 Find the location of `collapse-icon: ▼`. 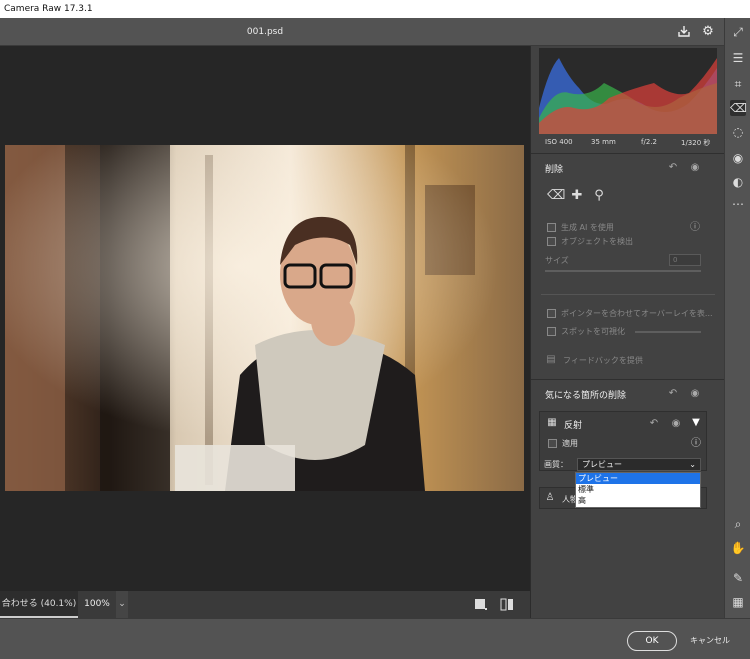

collapse-icon: ▼ is located at coordinates (696, 423).